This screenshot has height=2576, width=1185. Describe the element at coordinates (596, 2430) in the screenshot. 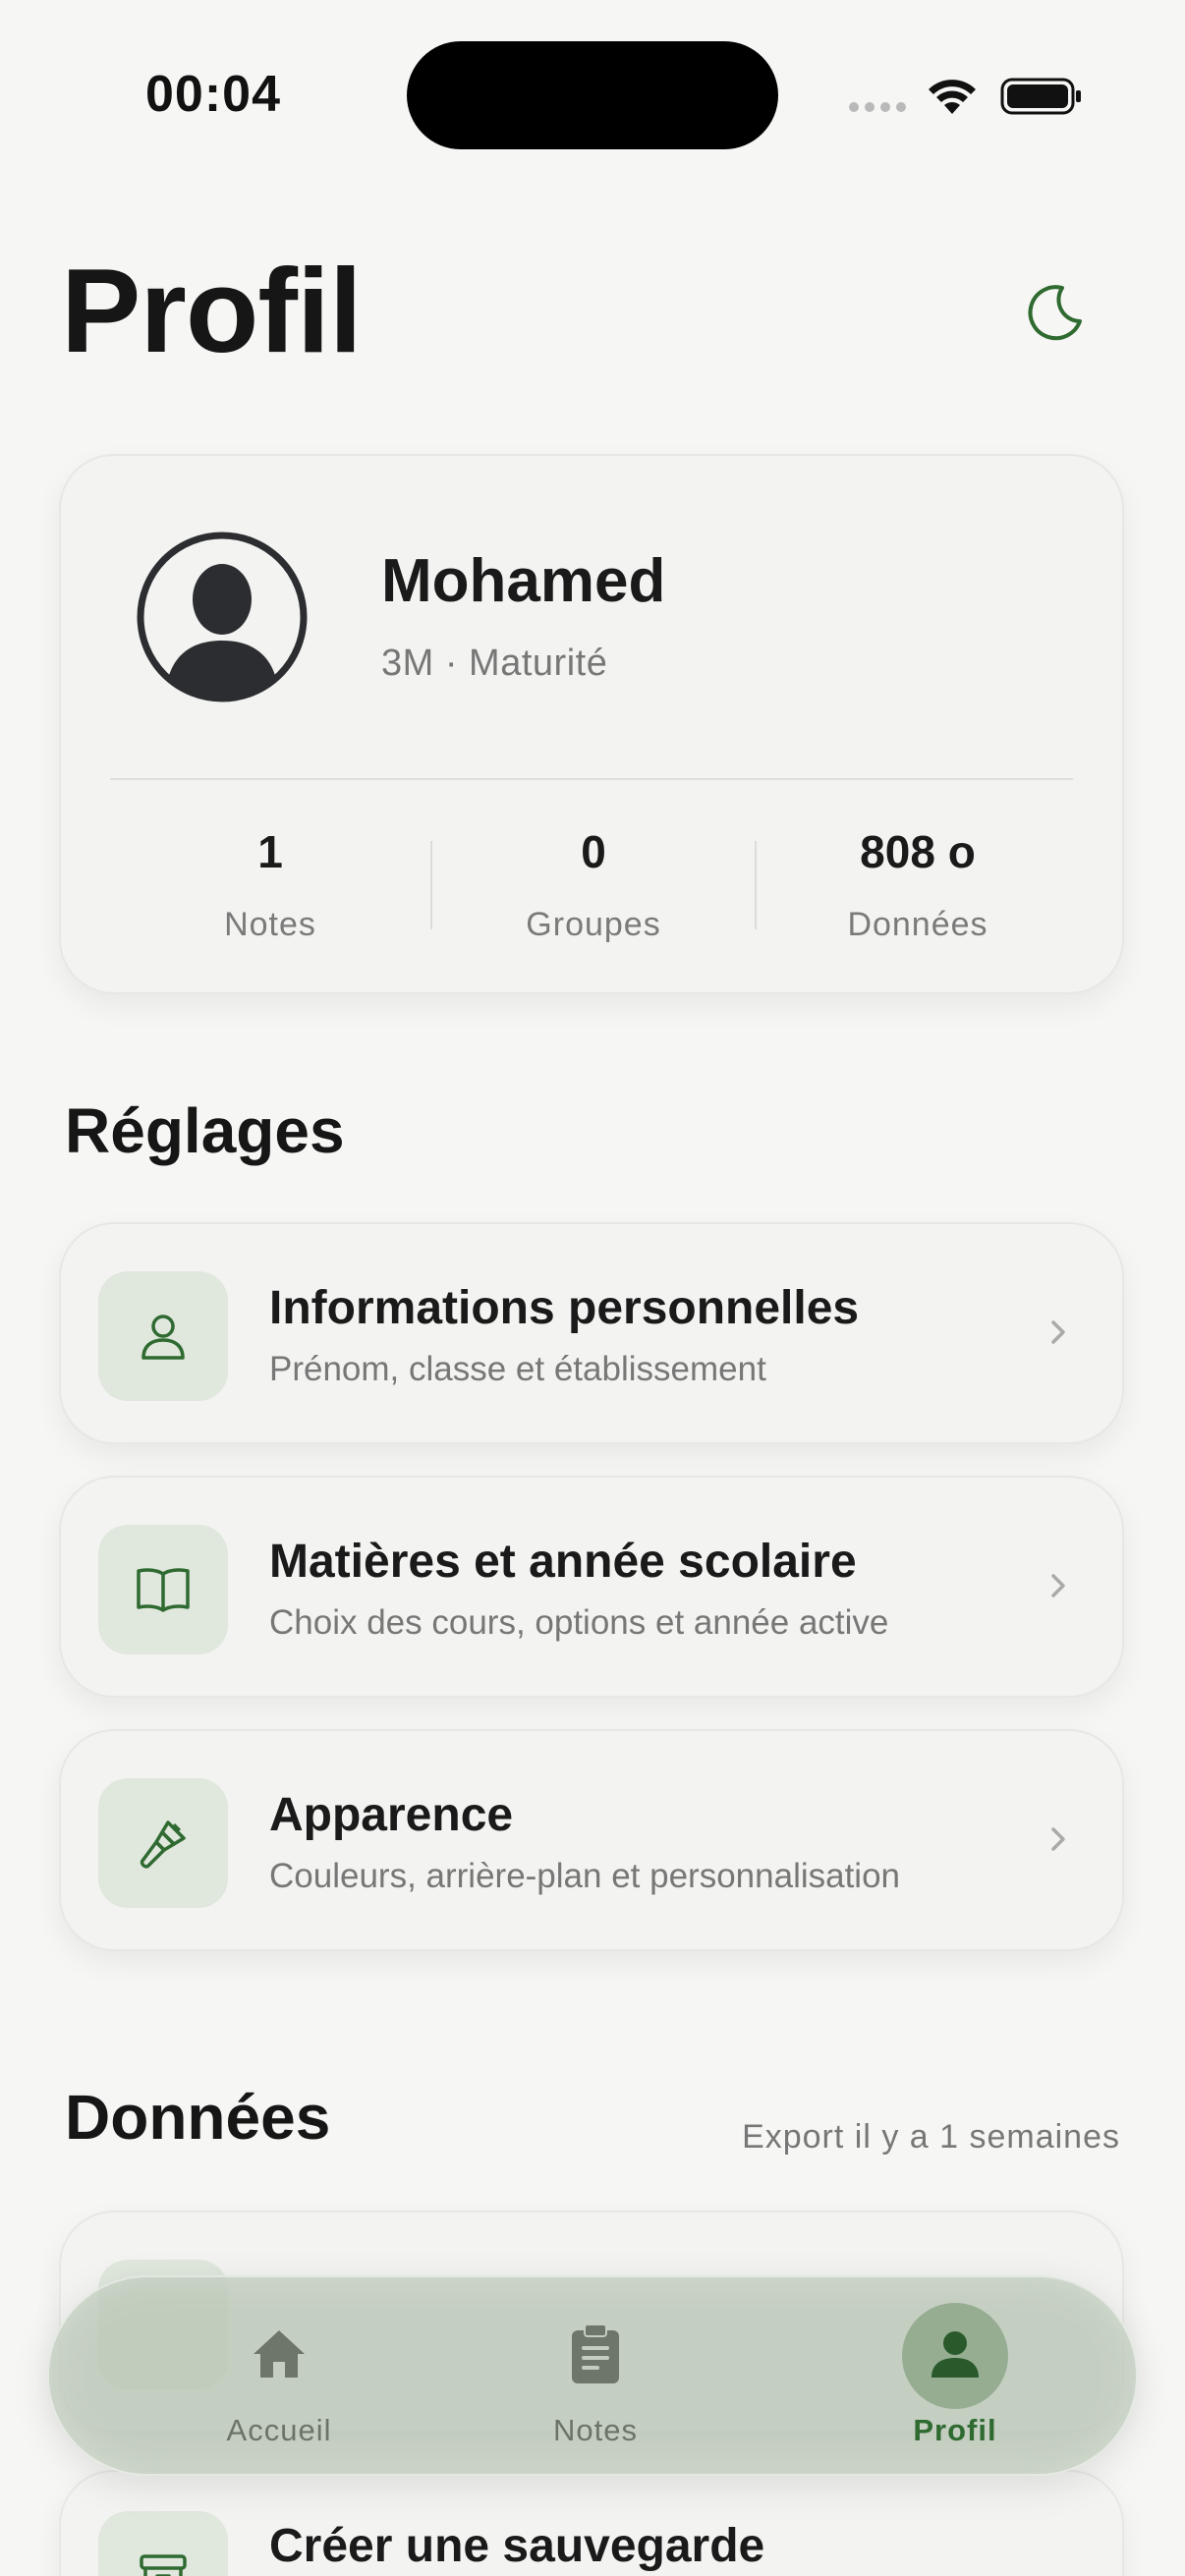

I see `tab-label: Notes` at that location.